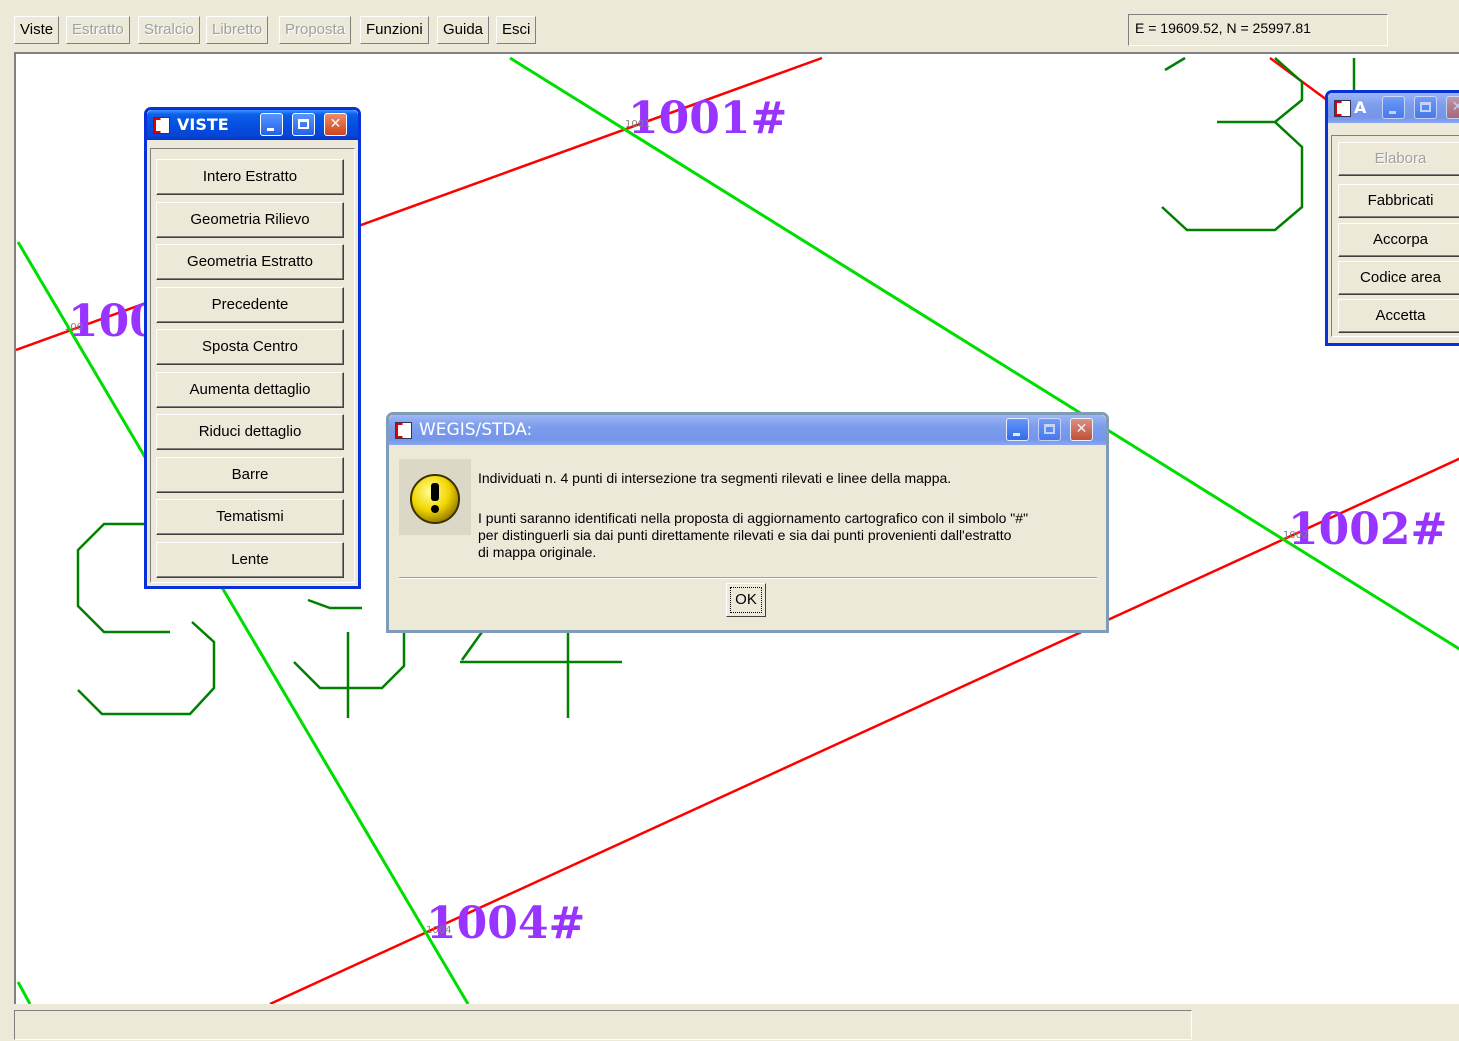 Image resolution: width=1459 pixels, height=1041 pixels. I want to click on lente-button: Lente, so click(250, 560).